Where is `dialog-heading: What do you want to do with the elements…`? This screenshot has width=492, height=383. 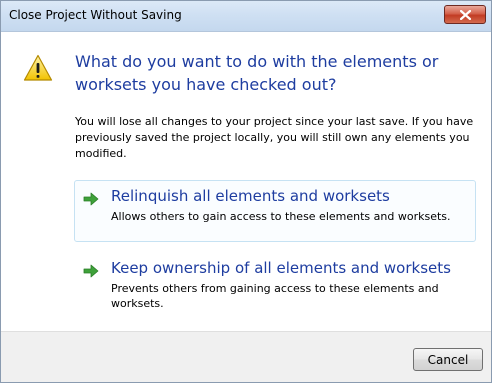 dialog-heading: What do you want to do with the elements… is located at coordinates (257, 73).